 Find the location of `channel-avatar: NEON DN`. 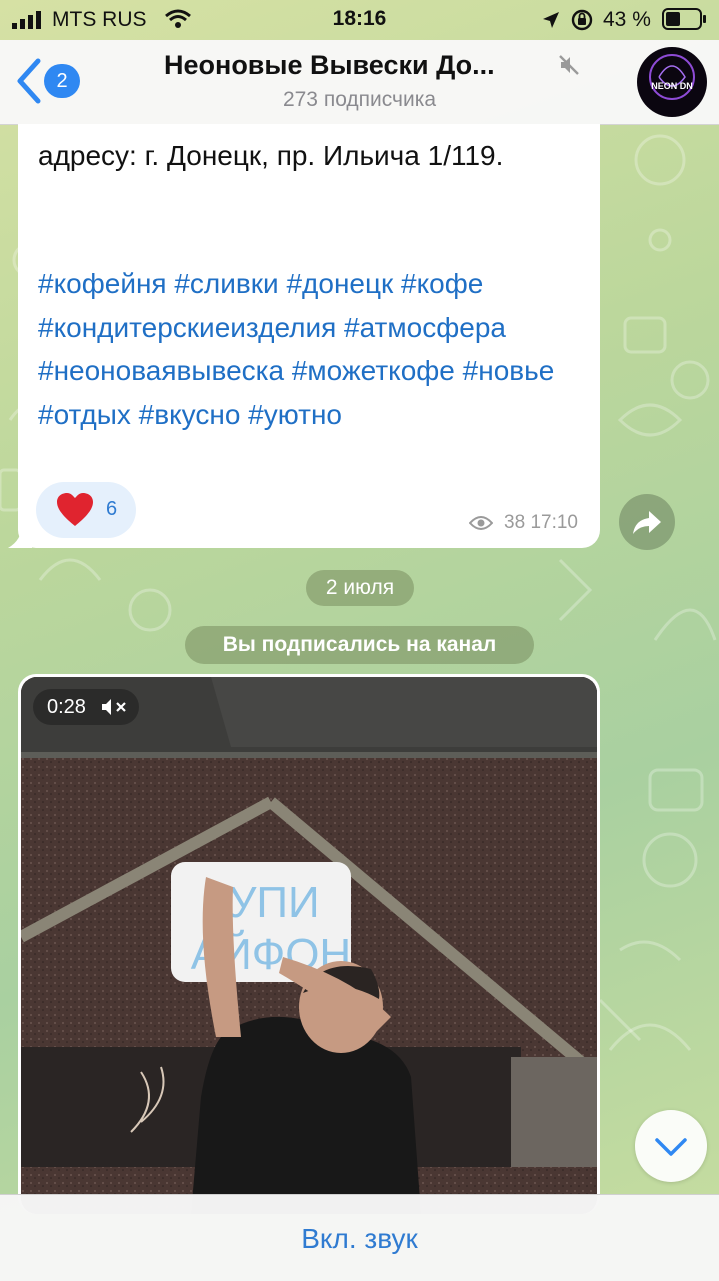

channel-avatar: NEON DN is located at coordinates (672, 82).